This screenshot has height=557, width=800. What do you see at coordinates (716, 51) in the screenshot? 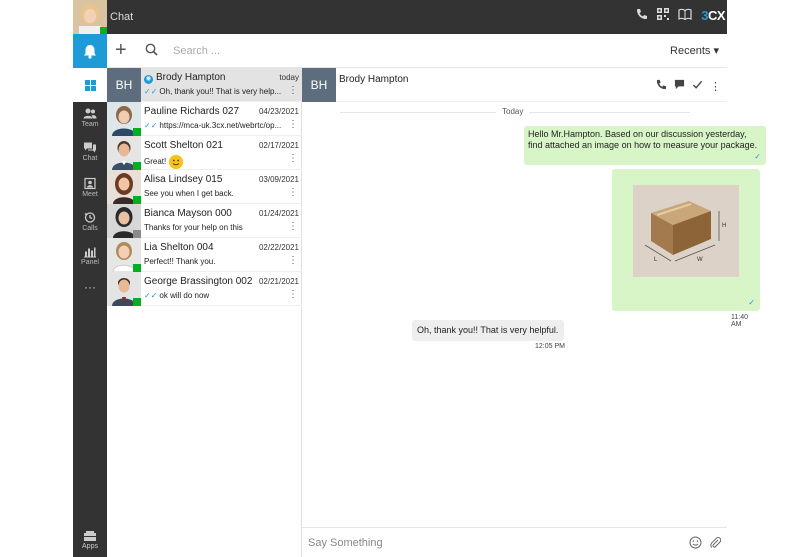
I see `caret-down-icon: ▾` at bounding box center [716, 51].